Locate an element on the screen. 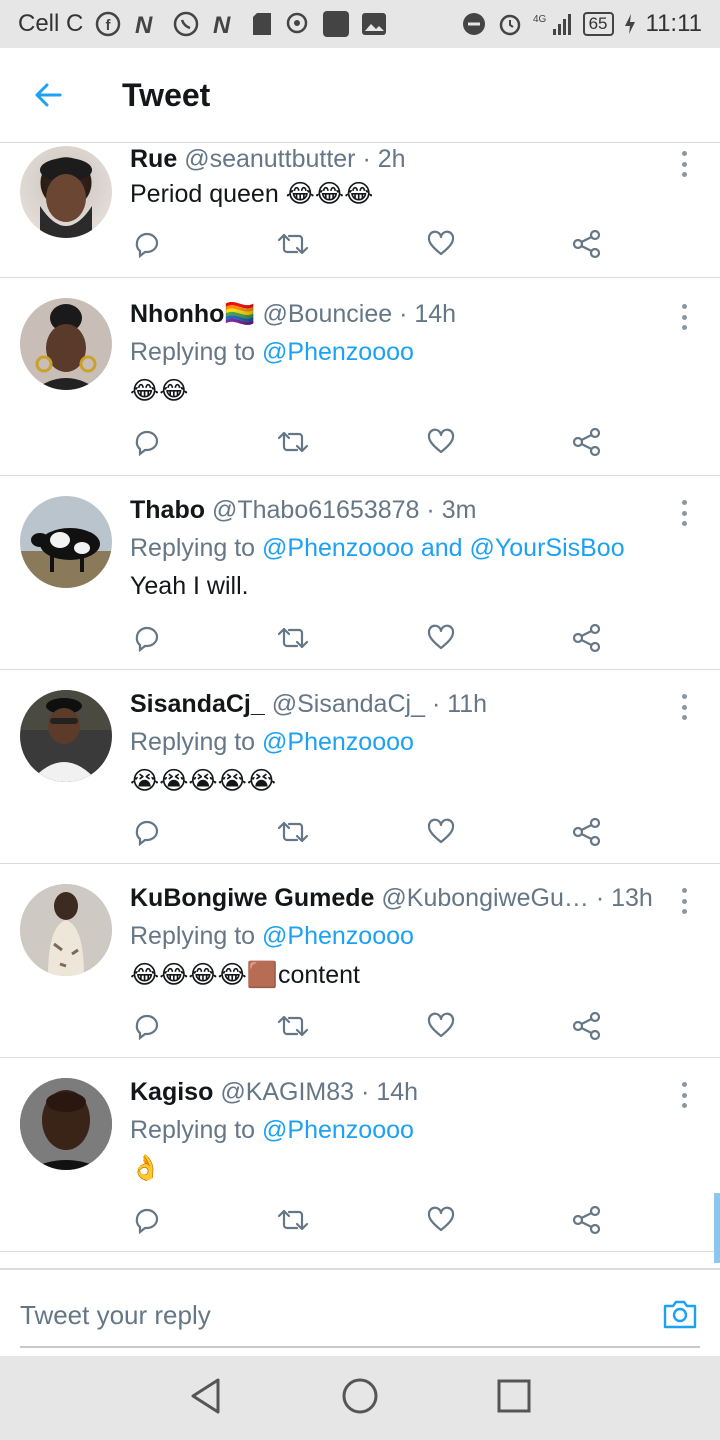  tweet-actions is located at coordinates (370, 1223).